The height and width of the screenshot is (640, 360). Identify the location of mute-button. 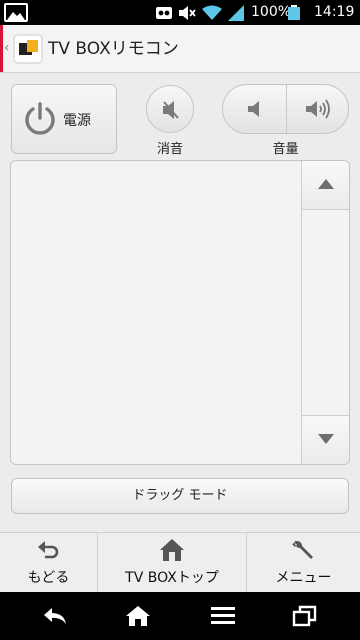
(170, 109).